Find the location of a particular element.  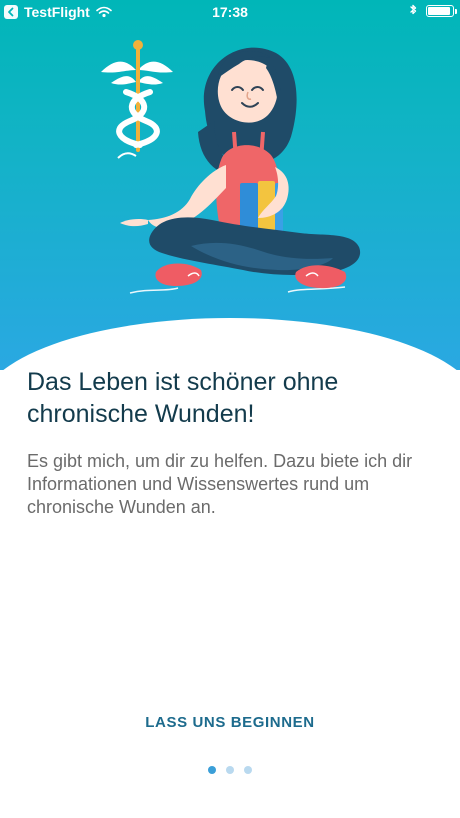

page-indicator is located at coordinates (230, 770).